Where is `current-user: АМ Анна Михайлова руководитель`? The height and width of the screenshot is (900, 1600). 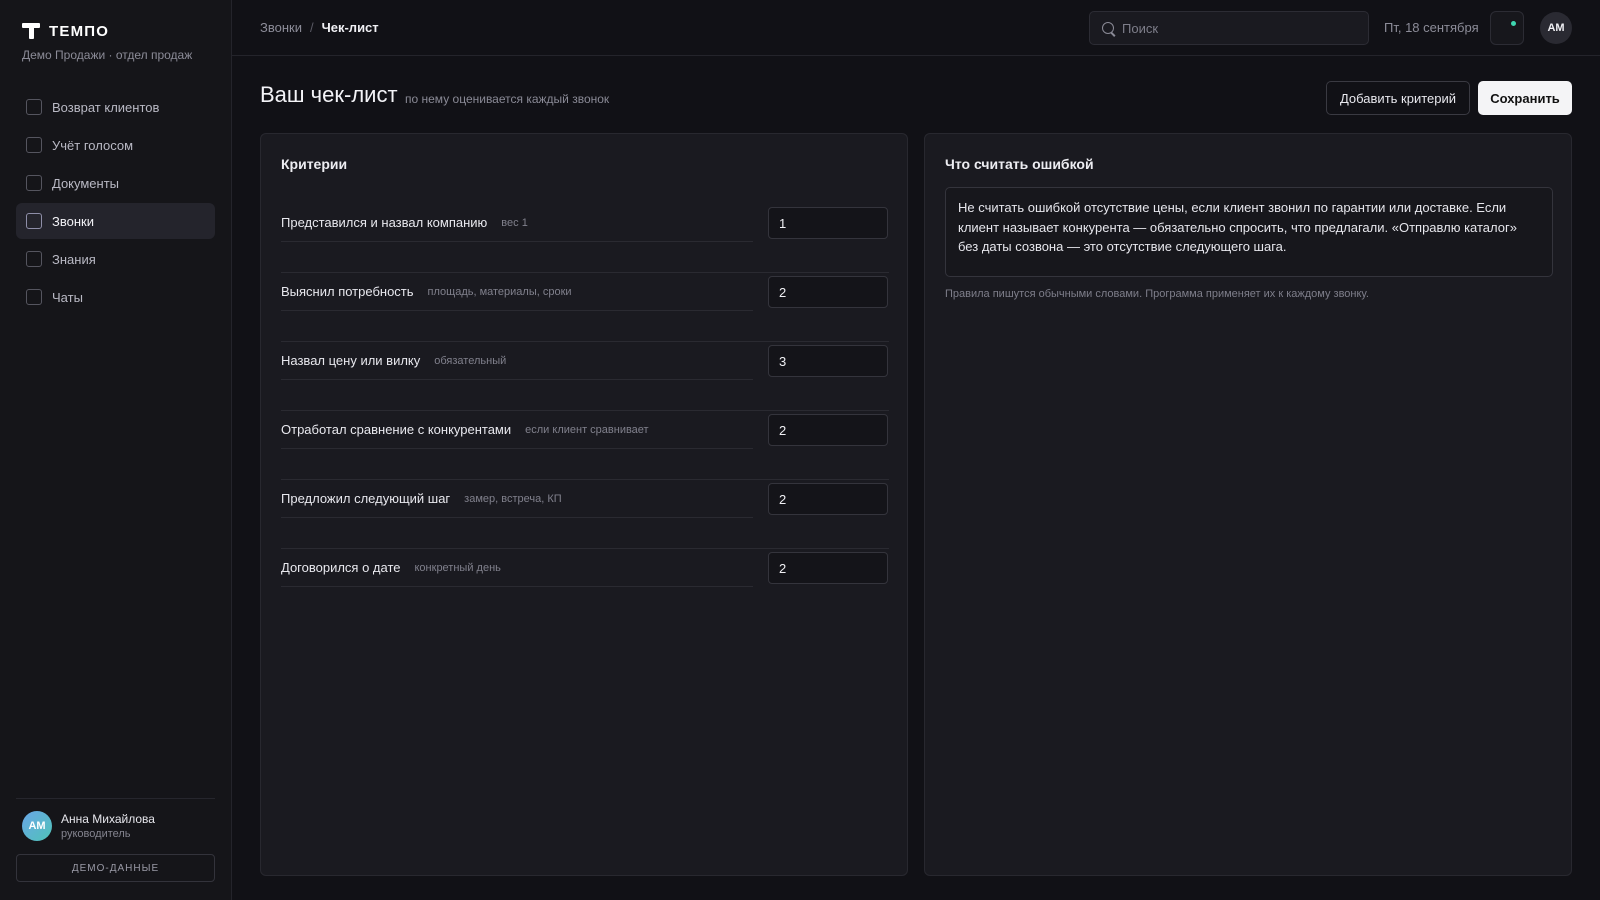
current-user: АМ Анна Михайлова руководитель is located at coordinates (115, 819).